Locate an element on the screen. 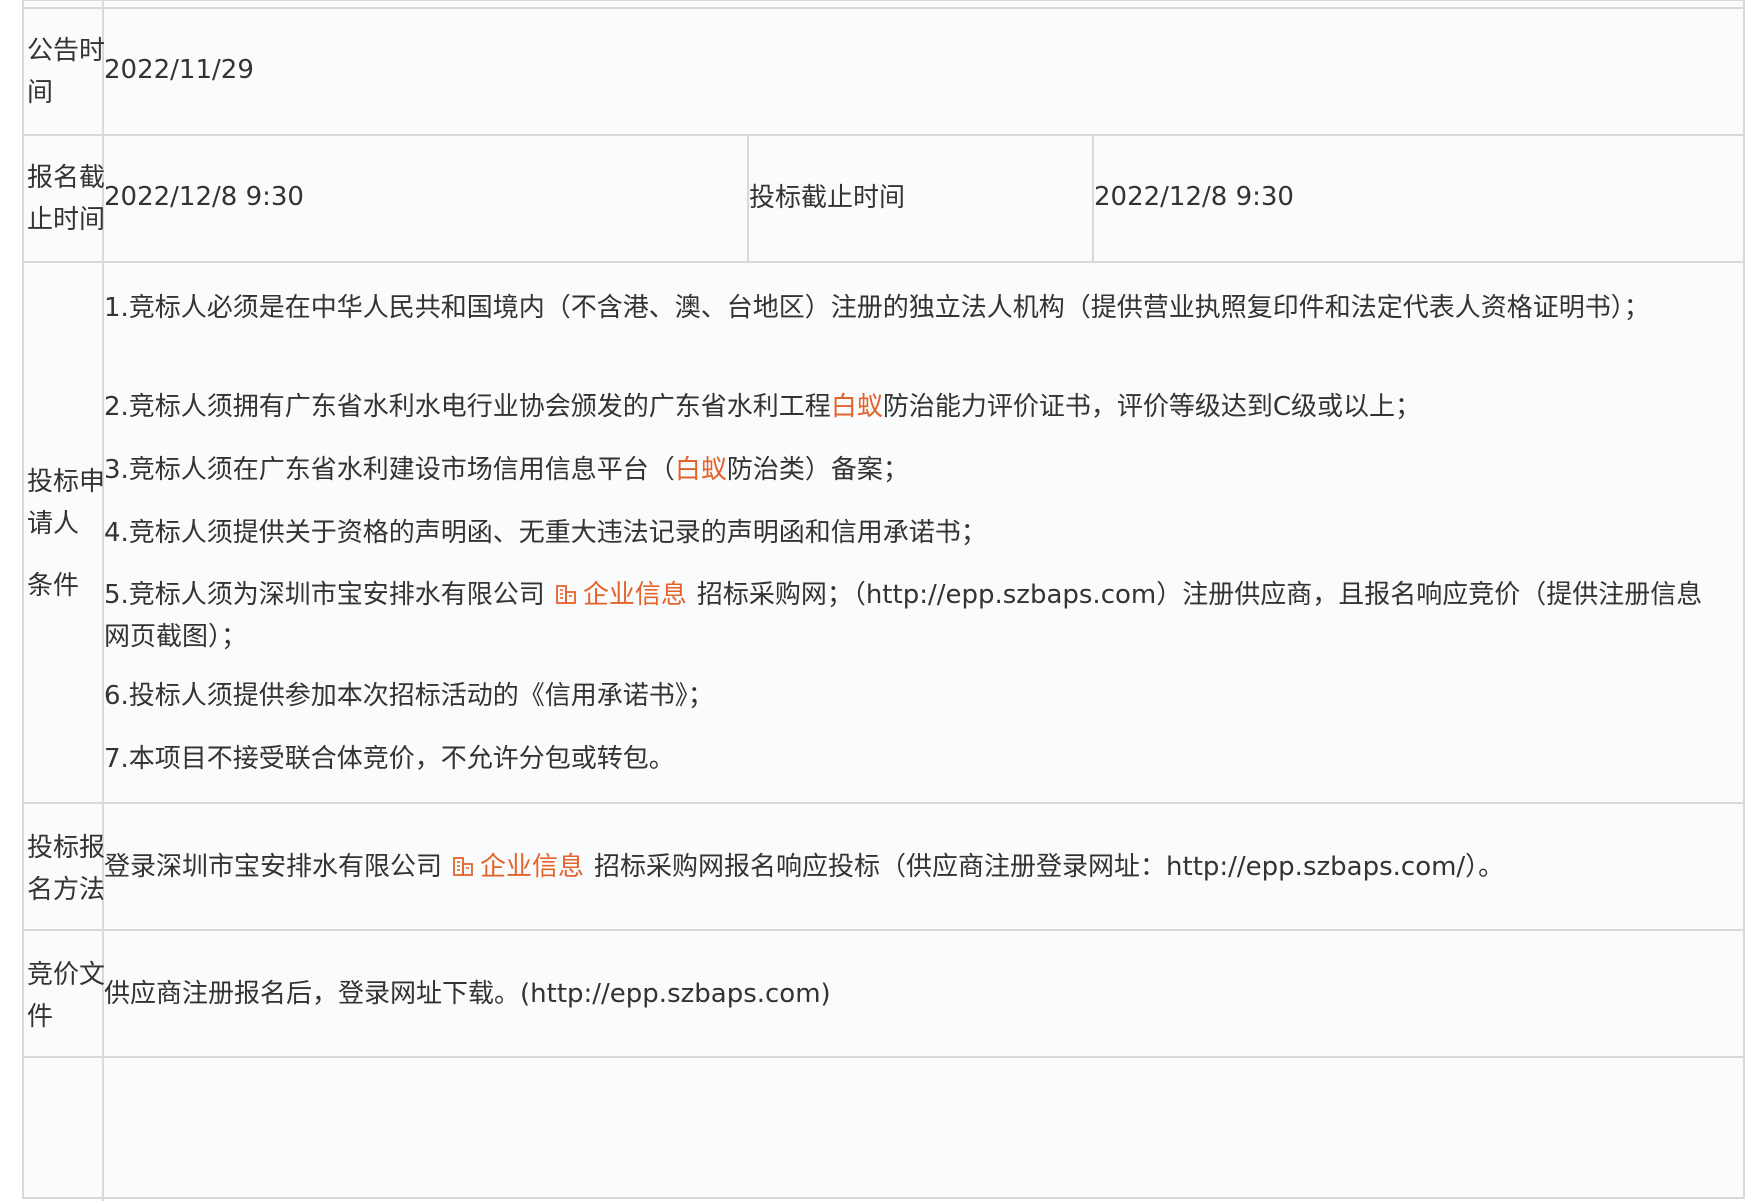  condition-text: 3.竞标人须在广东省水利建设市场信用信息平台（ is located at coordinates (389, 470).